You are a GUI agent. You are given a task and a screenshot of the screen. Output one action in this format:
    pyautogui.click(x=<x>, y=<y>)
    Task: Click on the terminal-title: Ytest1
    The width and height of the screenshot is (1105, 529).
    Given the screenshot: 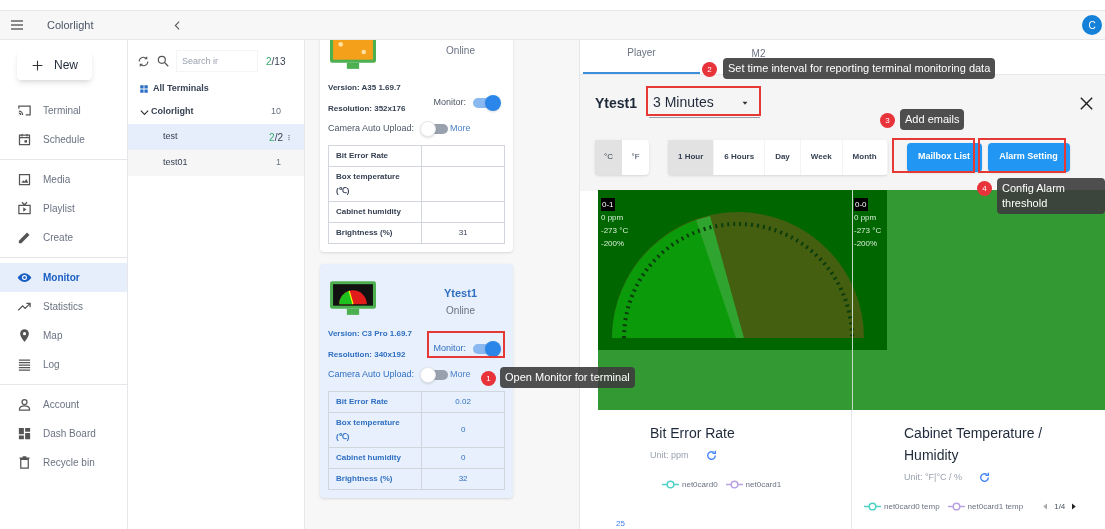 What is the action you would take?
    pyautogui.click(x=616, y=103)
    